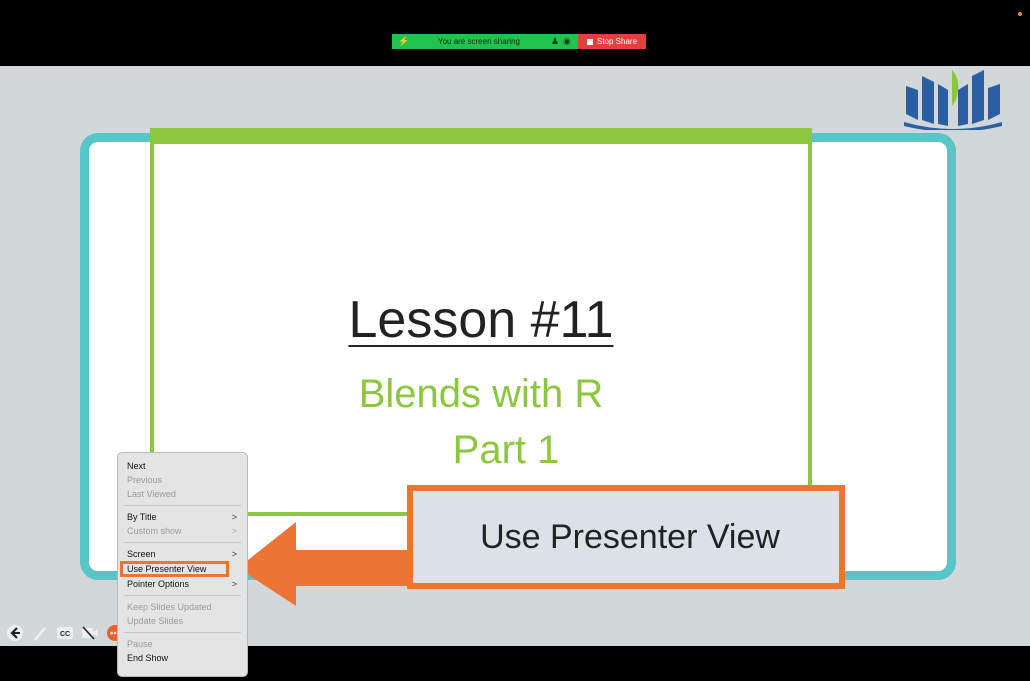 Image resolution: width=1030 pixels, height=681 pixels. Describe the element at coordinates (182, 644) in the screenshot. I see `menu-item-pause: Pause` at that location.